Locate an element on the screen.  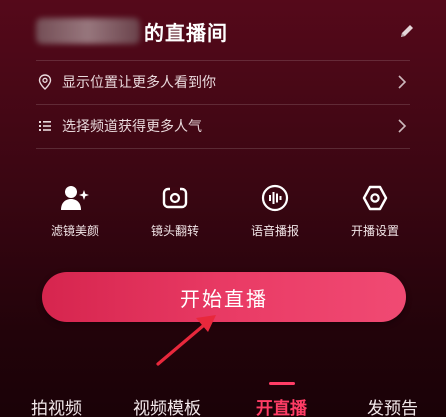
tool-live-settings: 开播设置 is located at coordinates (375, 212).